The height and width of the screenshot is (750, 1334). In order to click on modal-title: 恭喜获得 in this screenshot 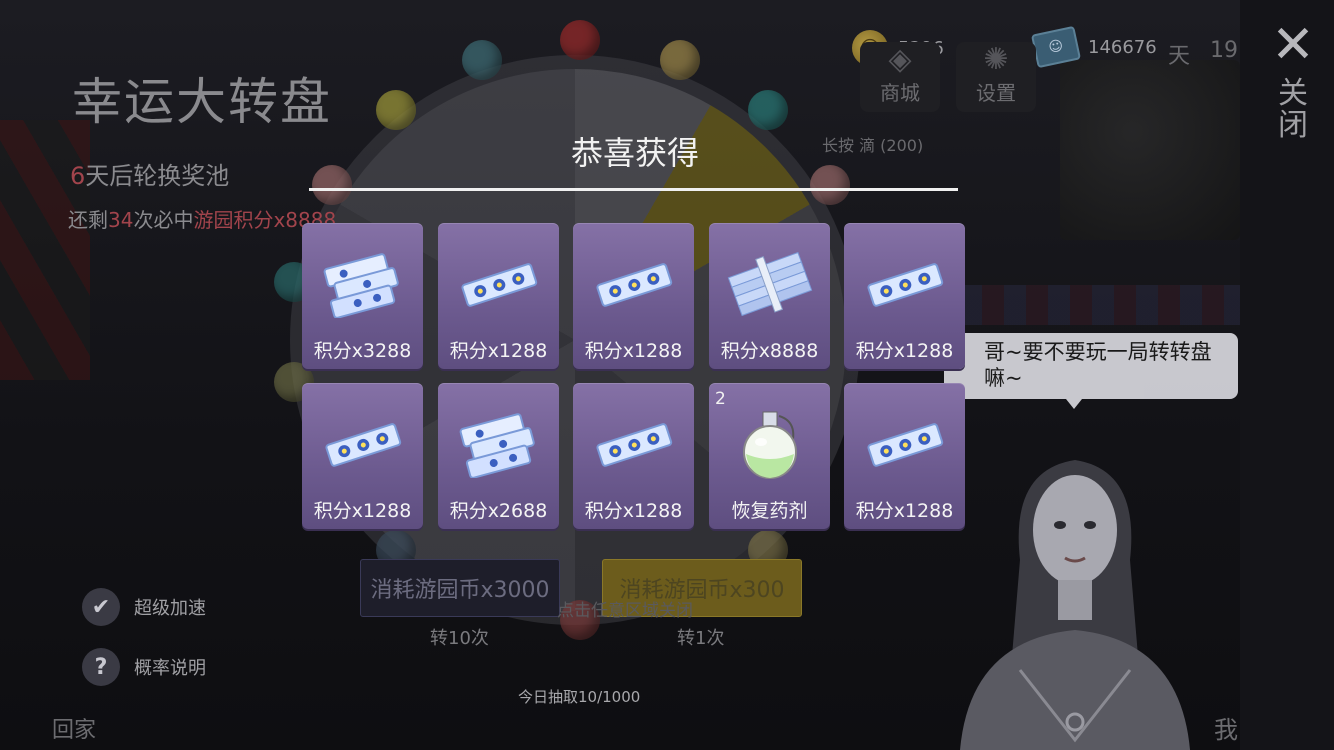, I will do `click(634, 153)`.